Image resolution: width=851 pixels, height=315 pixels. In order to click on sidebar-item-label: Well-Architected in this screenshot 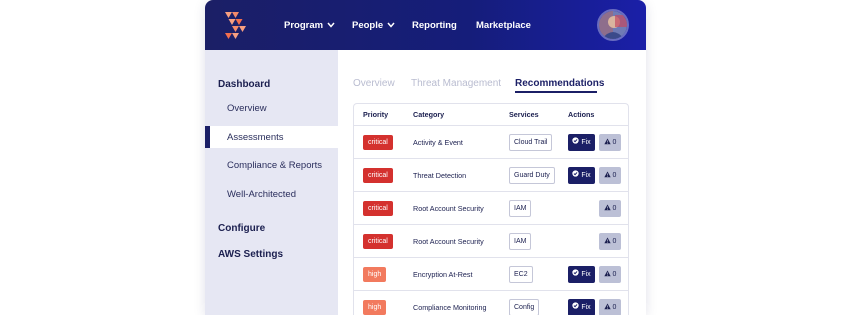, I will do `click(261, 194)`.